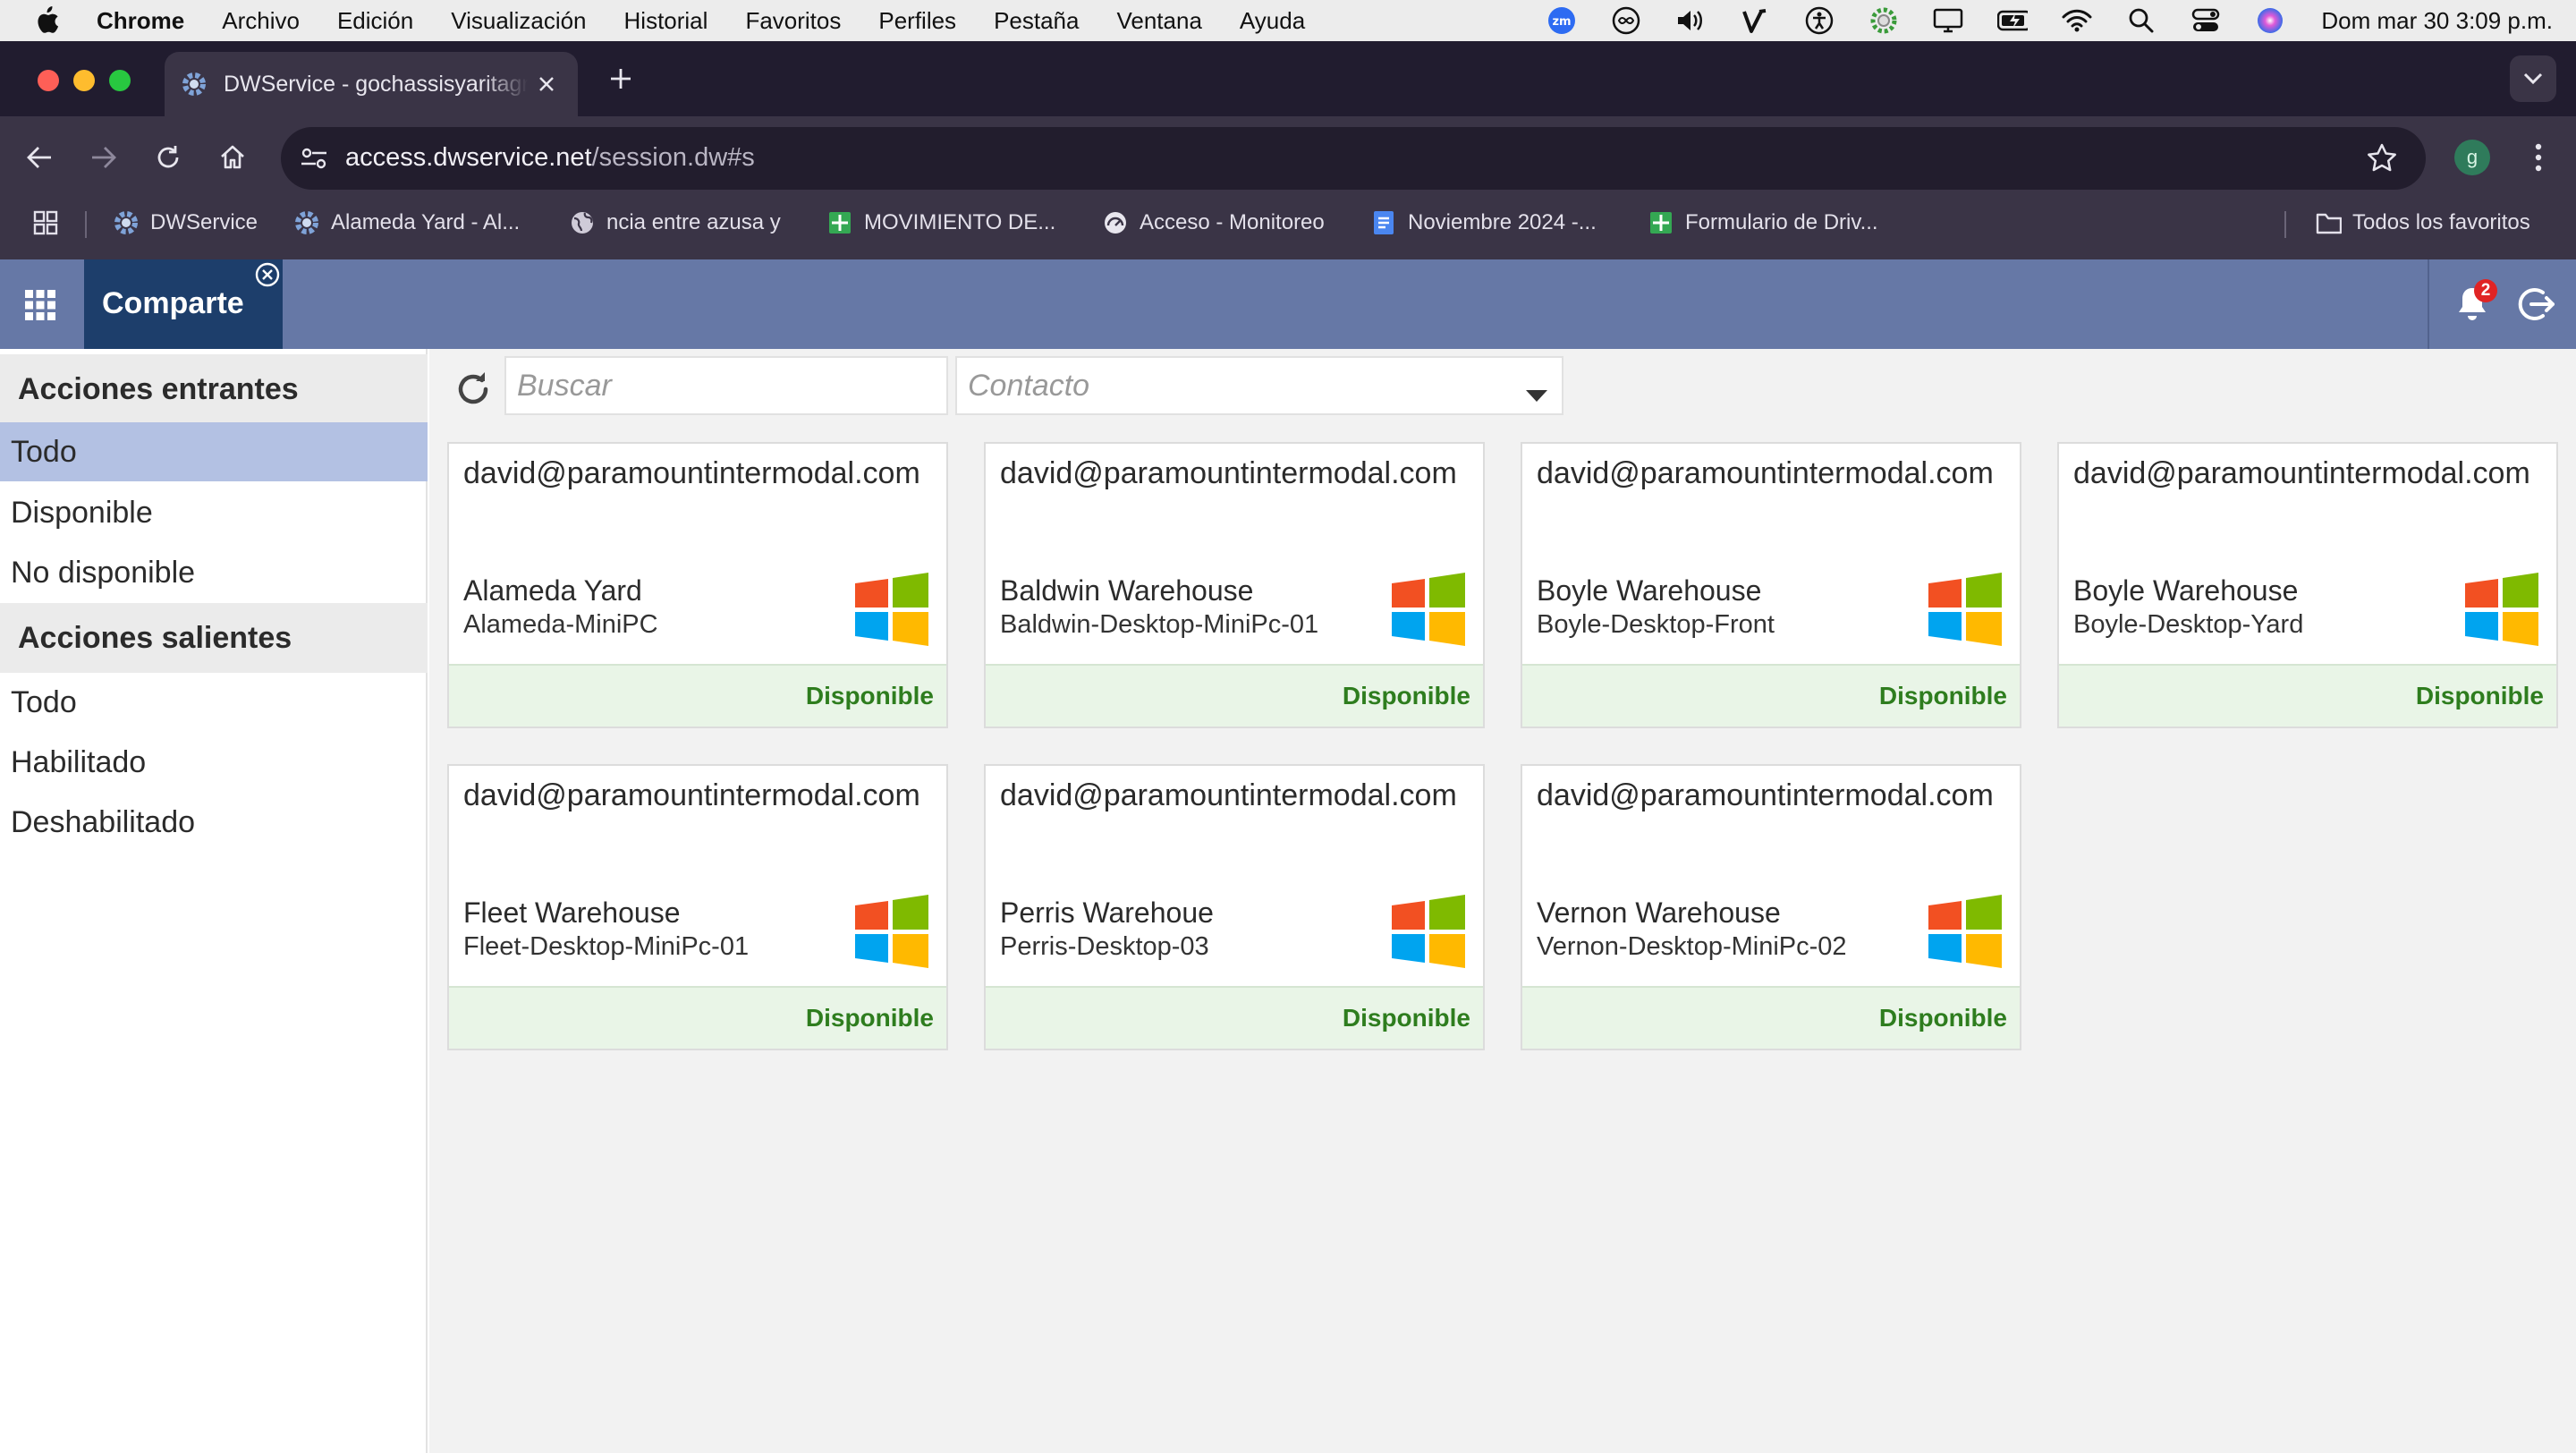 Image resolution: width=2576 pixels, height=1453 pixels. Describe the element at coordinates (261, 21) in the screenshot. I see `menu-archivo: Archivo` at that location.